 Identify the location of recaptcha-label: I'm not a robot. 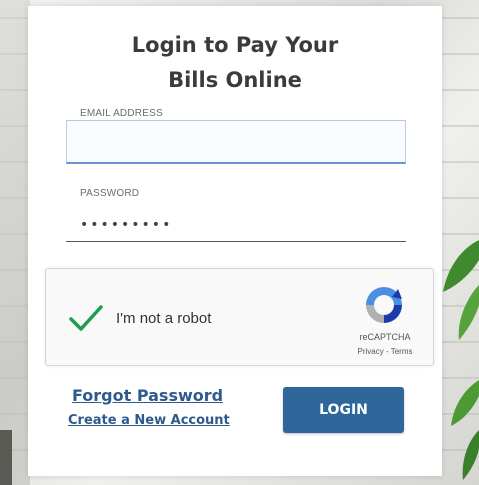
(164, 318).